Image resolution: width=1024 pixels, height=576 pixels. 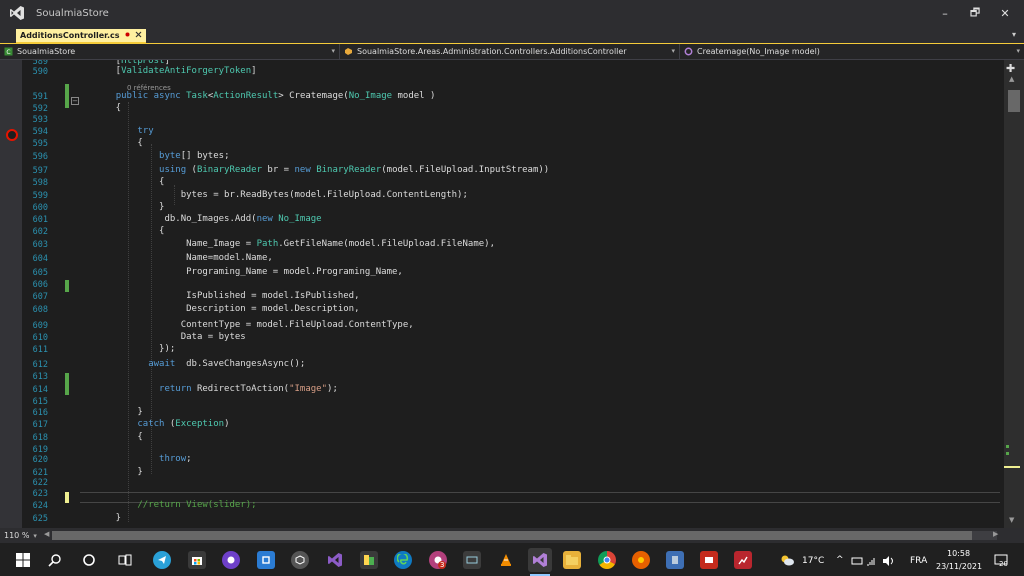 I want to click on code-line: [ValidateAntiForgeryToken], so click(x=175, y=71).